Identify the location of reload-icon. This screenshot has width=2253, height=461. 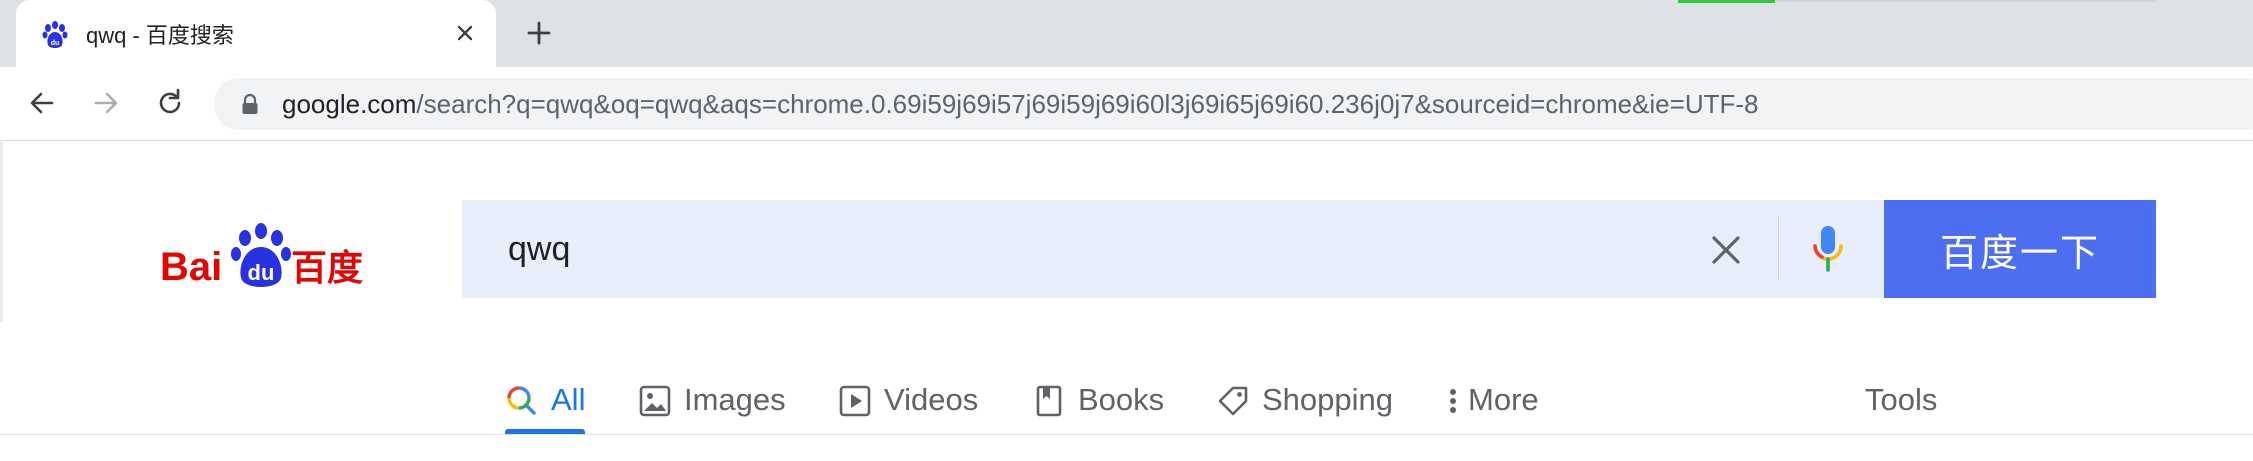
(170, 103).